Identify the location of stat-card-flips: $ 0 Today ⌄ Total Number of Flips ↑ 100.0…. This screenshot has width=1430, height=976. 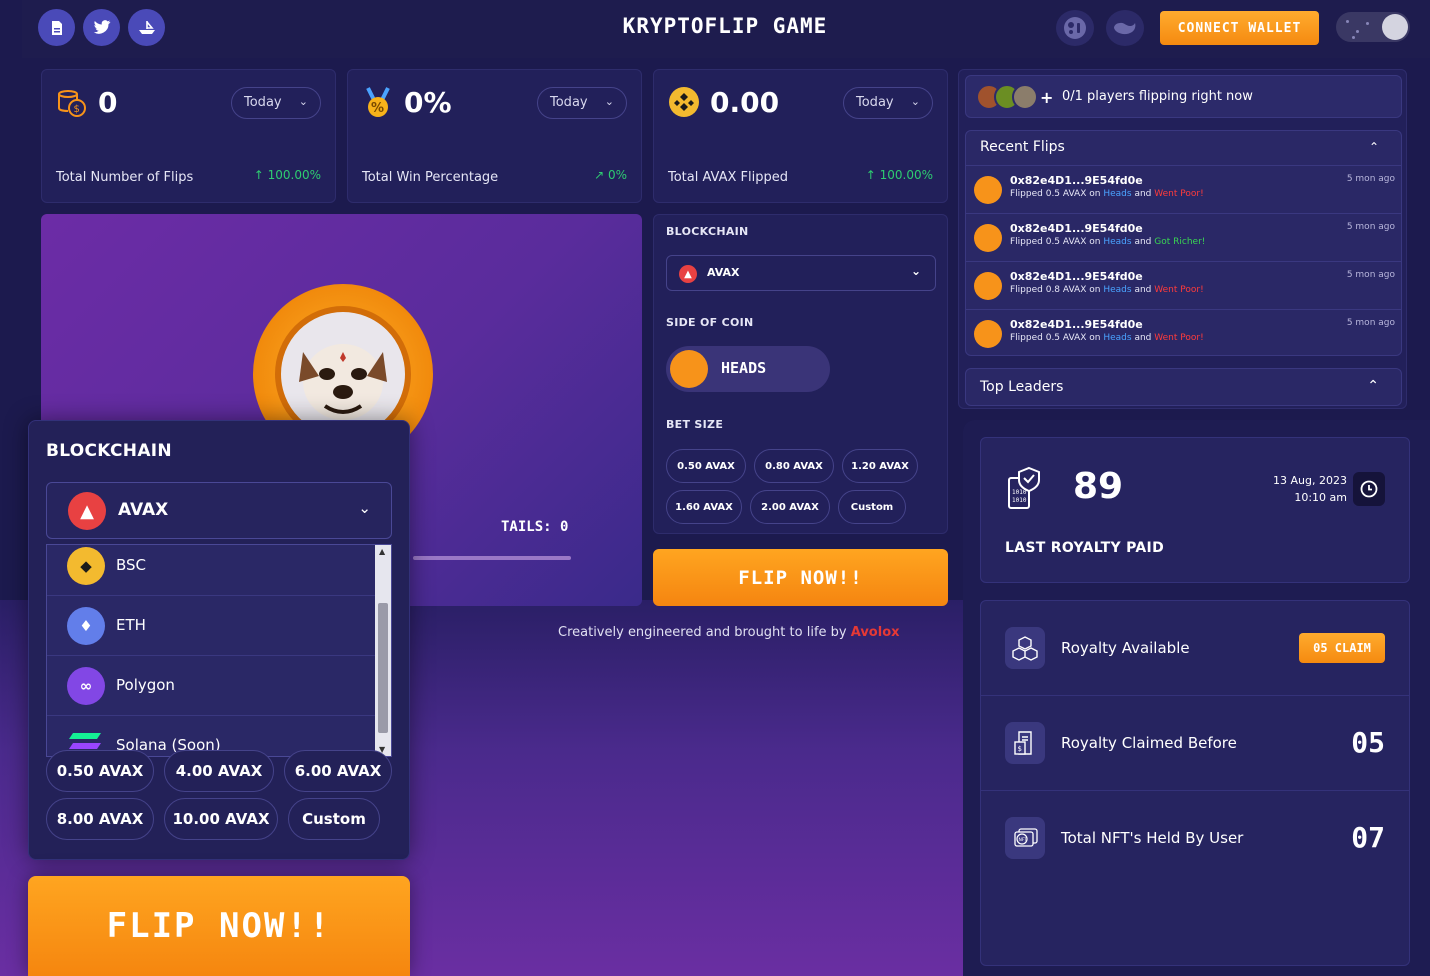
(188, 136).